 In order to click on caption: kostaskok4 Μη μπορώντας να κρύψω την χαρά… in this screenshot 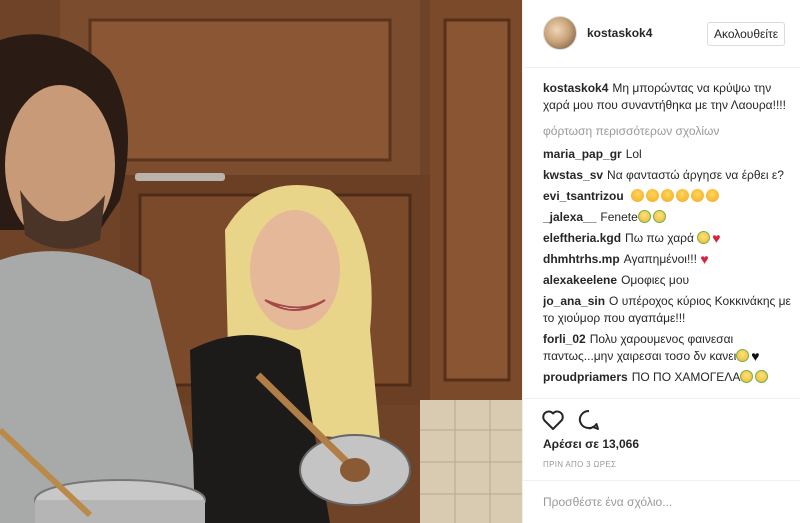, I will do `click(668, 97)`.